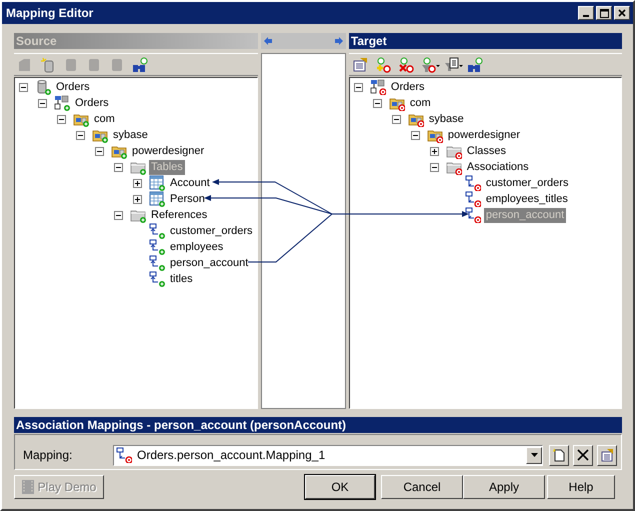  Describe the element at coordinates (486, 151) in the screenshot. I see `tree-item: Classes` at that location.